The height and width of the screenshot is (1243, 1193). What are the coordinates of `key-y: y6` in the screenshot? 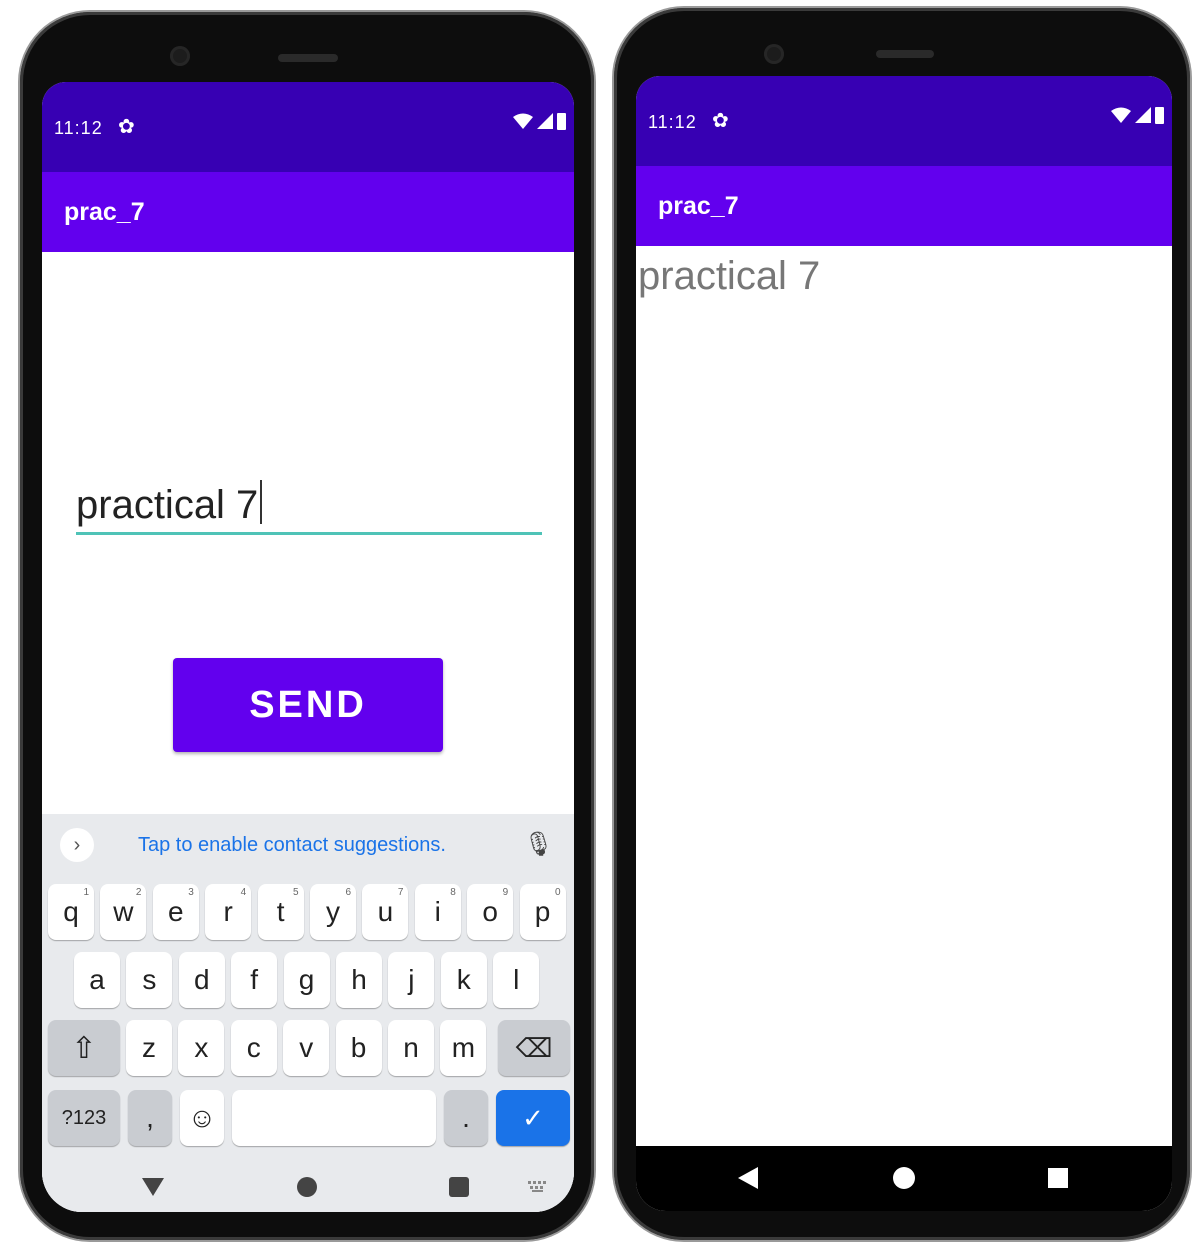 It's located at (333, 912).